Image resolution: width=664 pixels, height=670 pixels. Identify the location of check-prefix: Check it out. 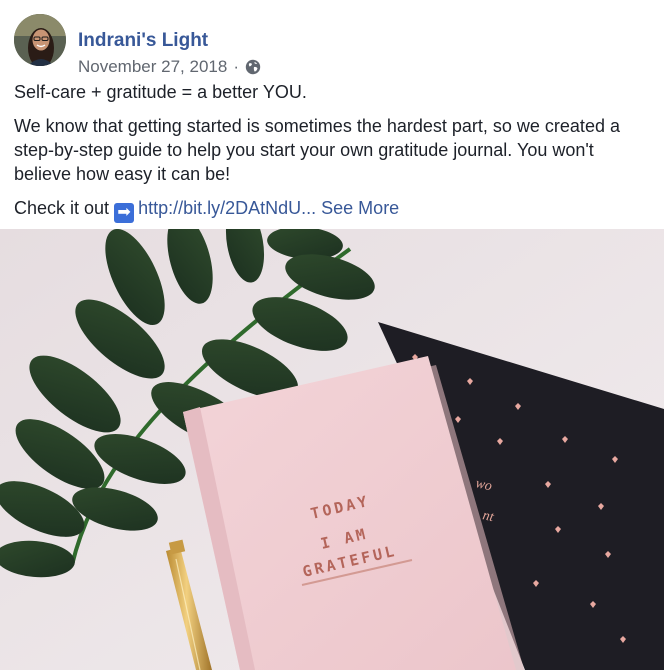
(62, 208).